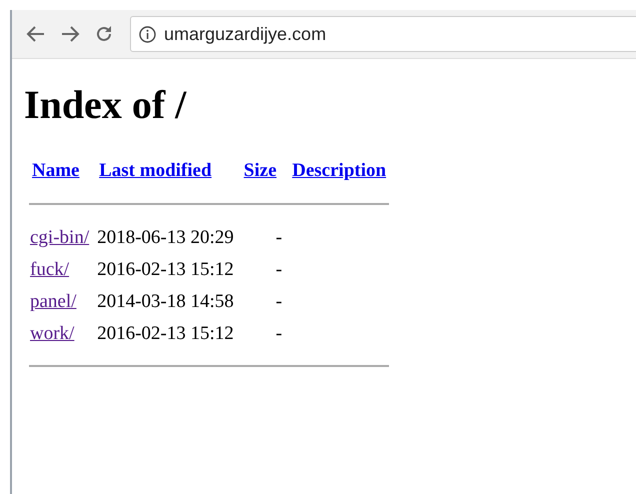  I want to click on column-sort-link: Name, so click(56, 170).